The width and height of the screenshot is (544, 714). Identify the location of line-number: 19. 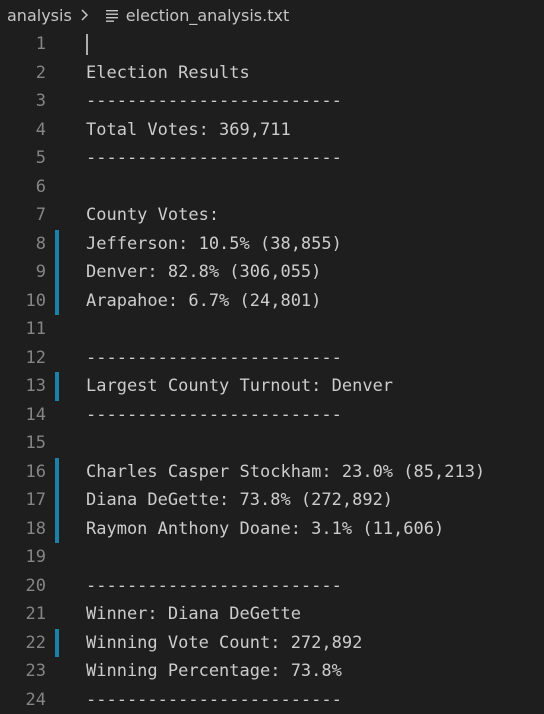
(35, 557).